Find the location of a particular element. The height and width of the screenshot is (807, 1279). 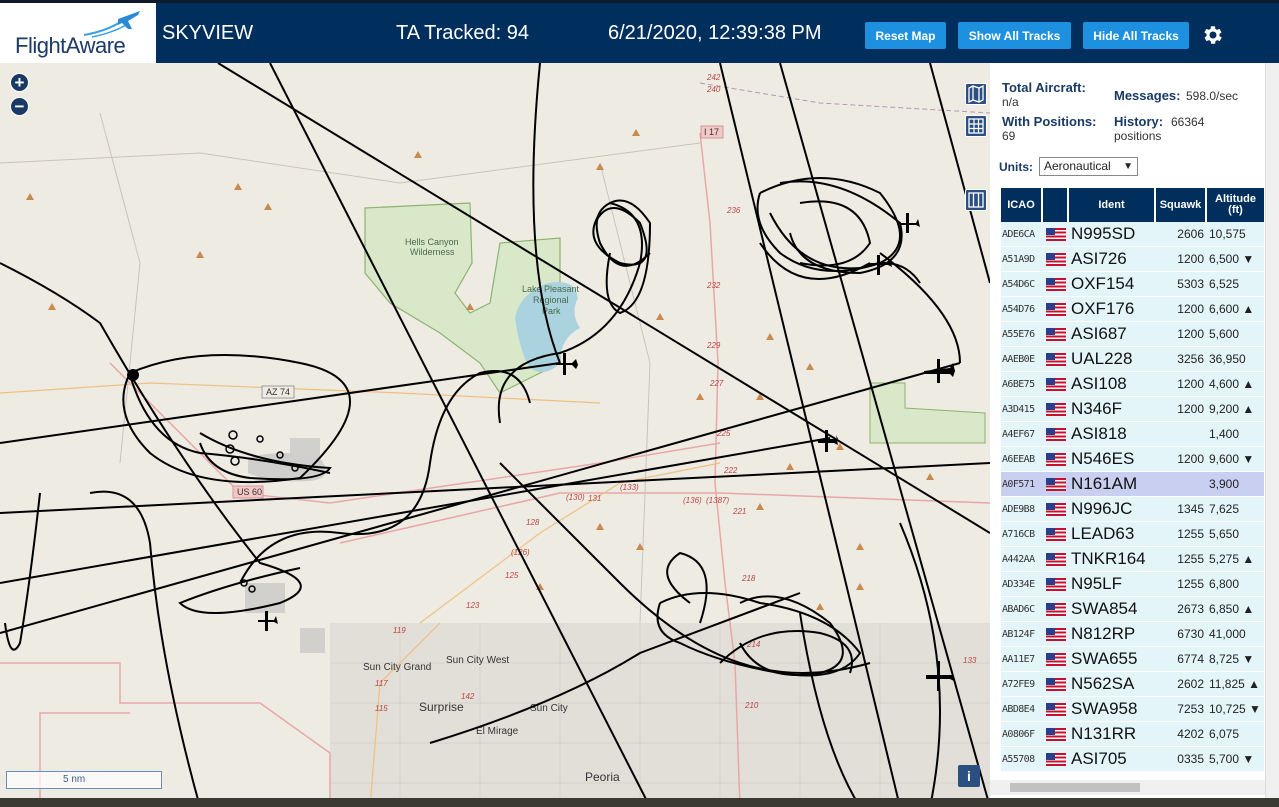

map-scale-bar: 5 nm is located at coordinates (84, 780).